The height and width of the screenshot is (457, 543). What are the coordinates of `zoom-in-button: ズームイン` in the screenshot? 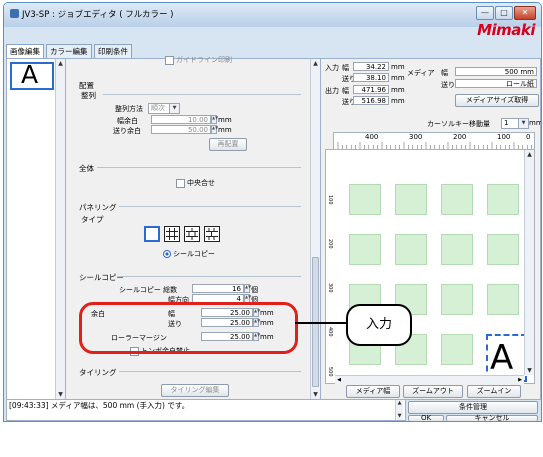 It's located at (494, 391).